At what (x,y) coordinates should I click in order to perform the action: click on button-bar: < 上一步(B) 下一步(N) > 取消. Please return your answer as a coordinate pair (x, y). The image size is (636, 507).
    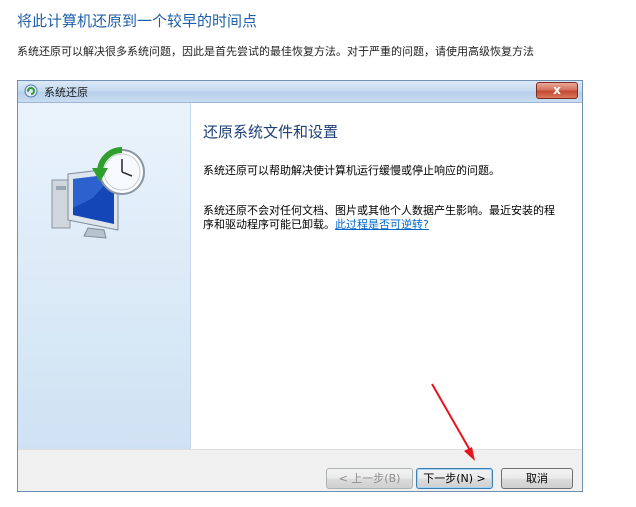
    Looking at the image, I should click on (300, 470).